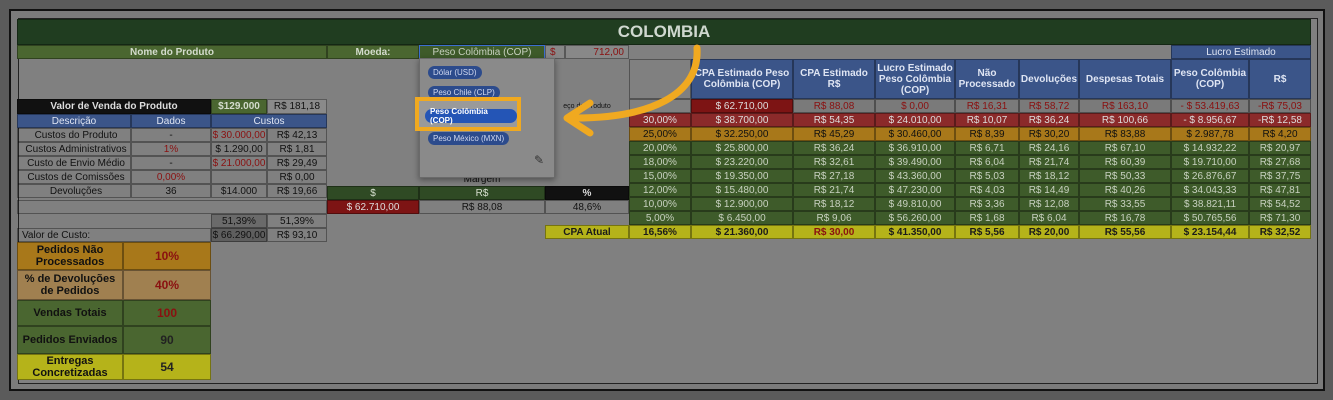 Image resolution: width=1333 pixels, height=400 pixels. What do you see at coordinates (1049, 134) in the screenshot?
I see `table-cell: R$ 30,20` at bounding box center [1049, 134].